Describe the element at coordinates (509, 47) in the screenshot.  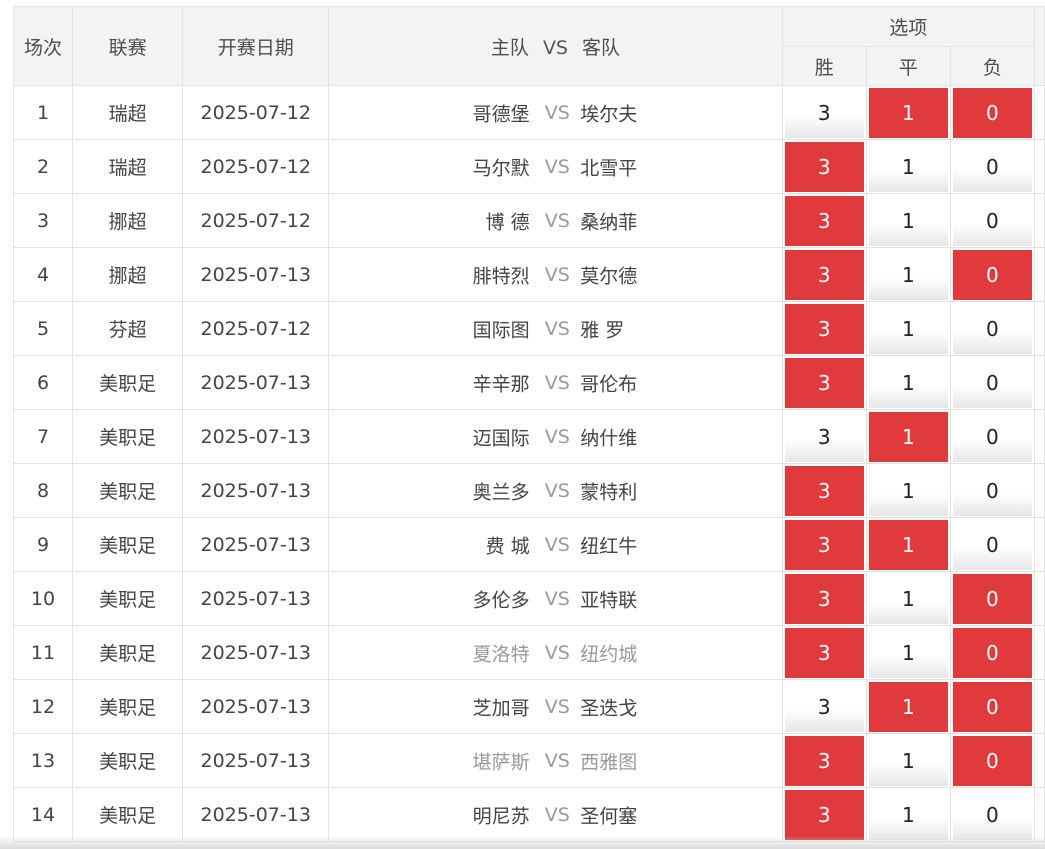
I see `header-home: 主队` at that location.